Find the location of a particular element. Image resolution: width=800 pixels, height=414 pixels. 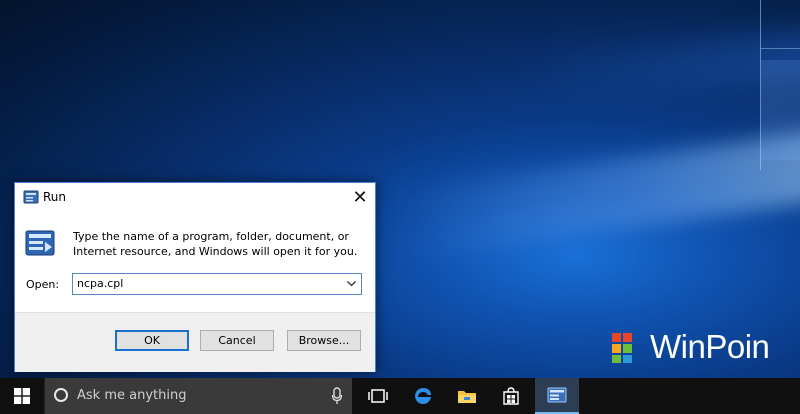

open-input is located at coordinates (207, 283).